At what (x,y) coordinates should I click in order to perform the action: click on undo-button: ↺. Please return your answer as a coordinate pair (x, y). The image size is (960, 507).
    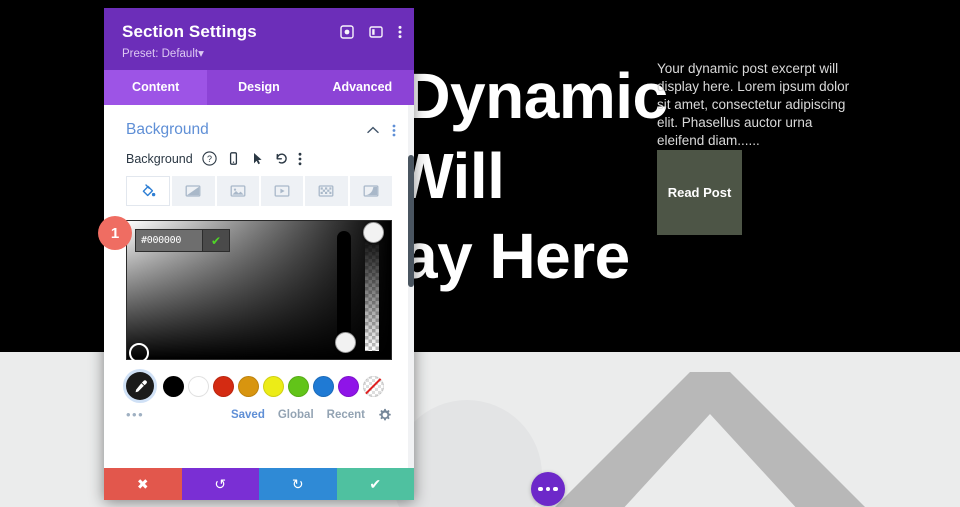
    Looking at the image, I should click on (220, 484).